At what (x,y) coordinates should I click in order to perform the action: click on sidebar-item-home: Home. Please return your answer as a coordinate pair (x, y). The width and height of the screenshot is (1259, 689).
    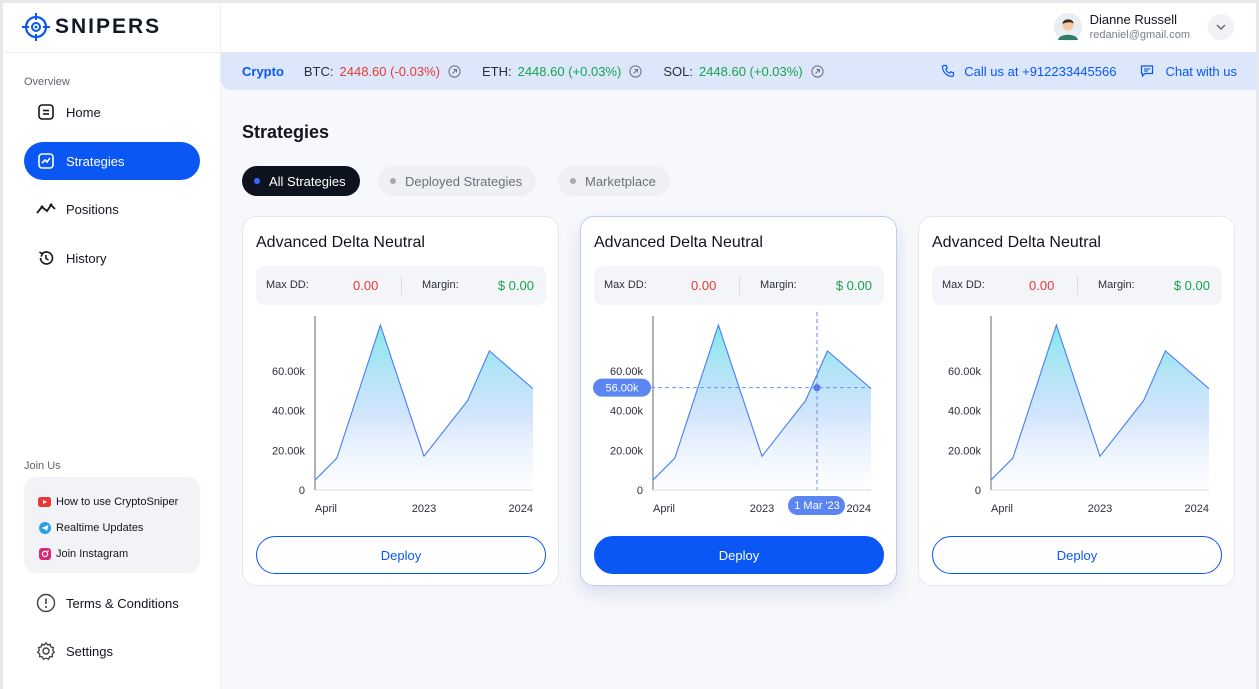
    Looking at the image, I should click on (112, 112).